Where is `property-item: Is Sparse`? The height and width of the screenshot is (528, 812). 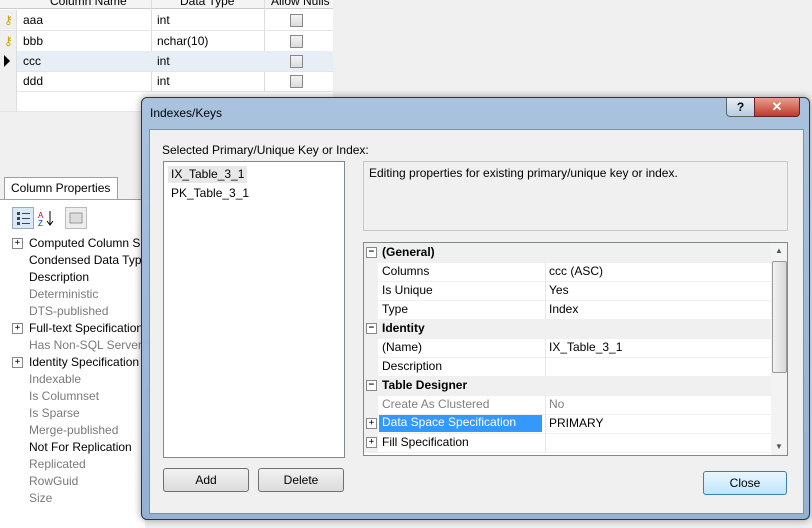
property-item: Is Sparse is located at coordinates (78, 413).